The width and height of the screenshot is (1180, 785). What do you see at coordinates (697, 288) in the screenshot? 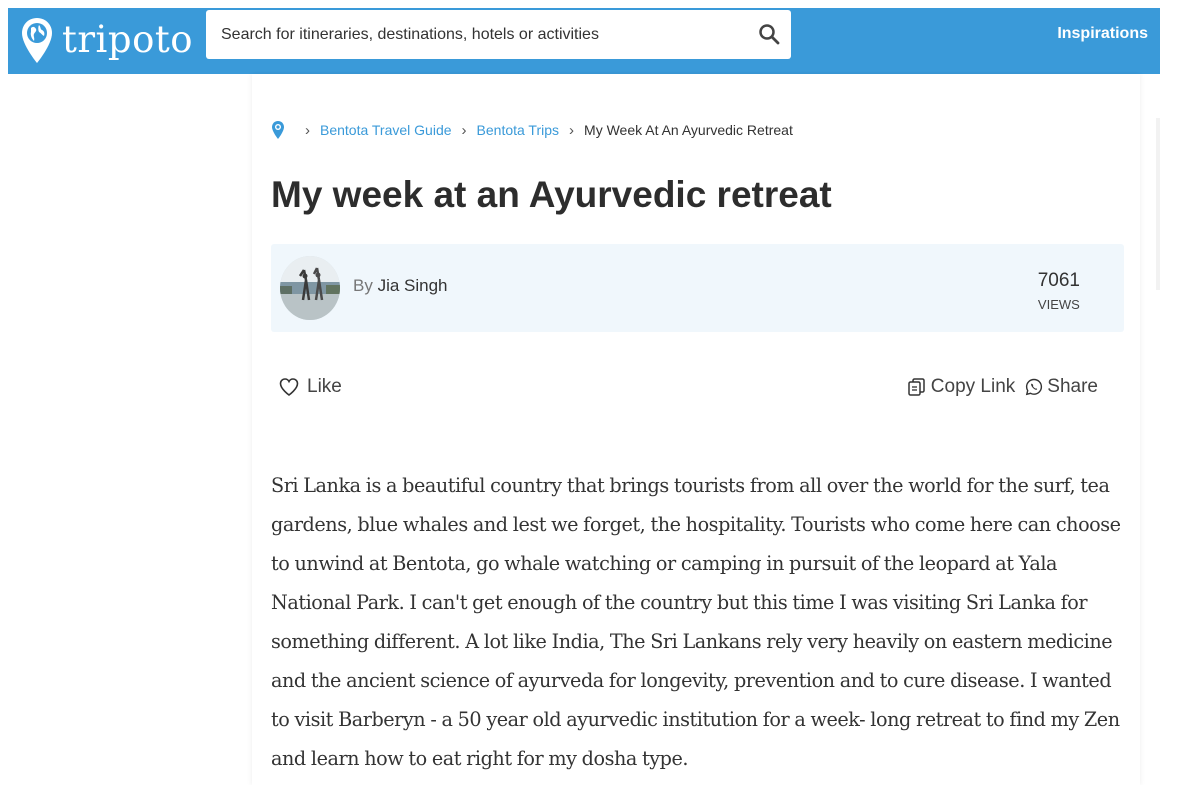
I see `author-info-box: By Jia Singh 7061 VIEWS` at bounding box center [697, 288].